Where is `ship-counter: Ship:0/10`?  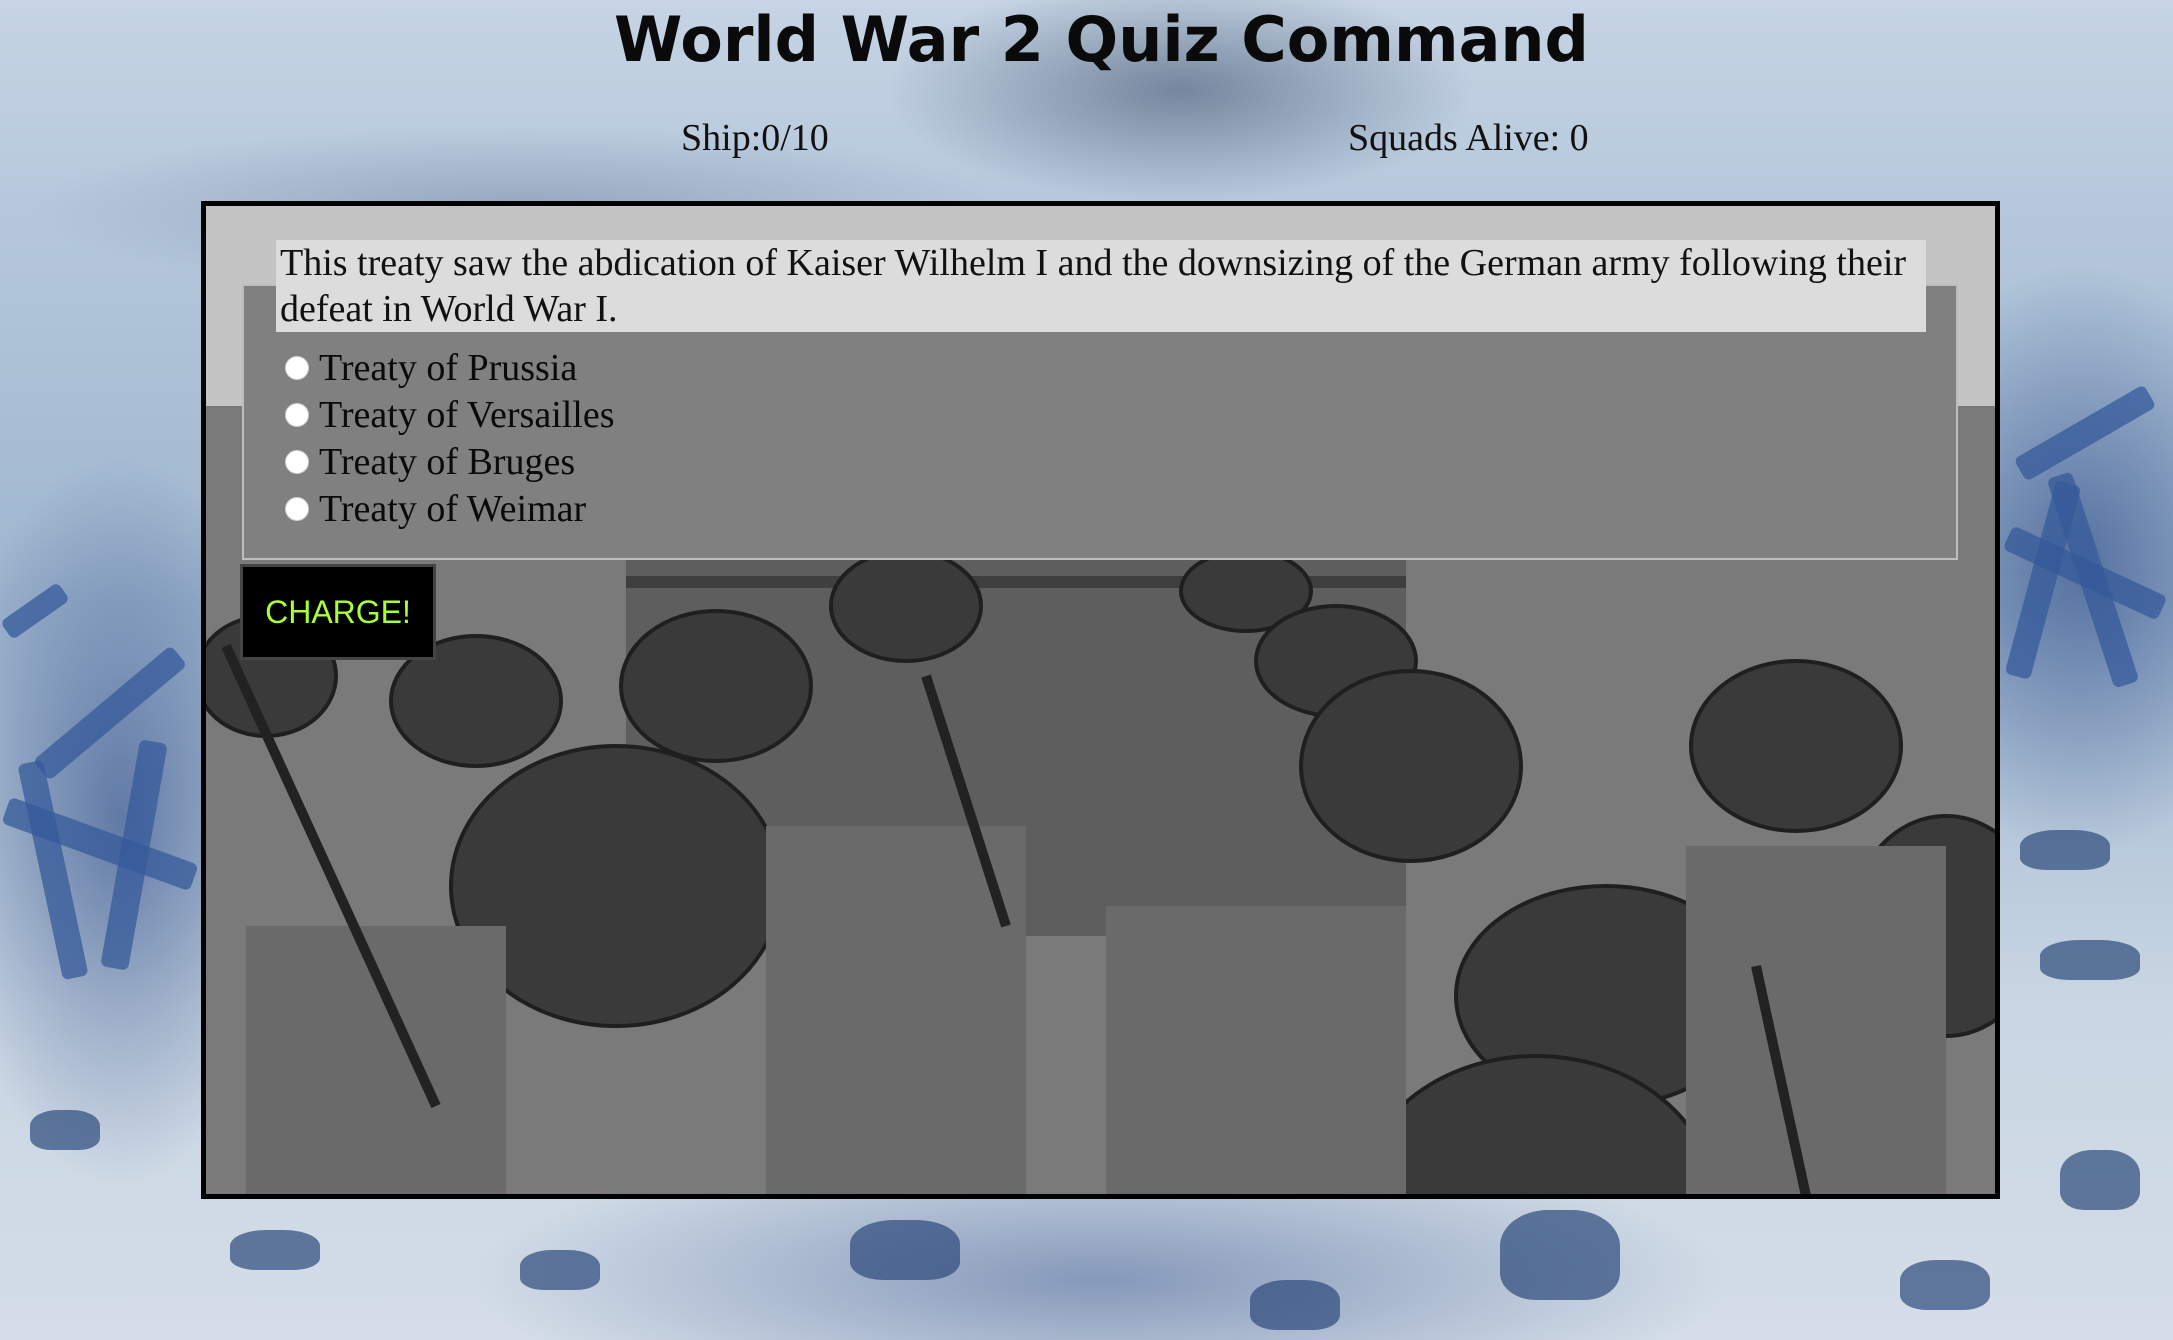 ship-counter: Ship:0/10 is located at coordinates (755, 138).